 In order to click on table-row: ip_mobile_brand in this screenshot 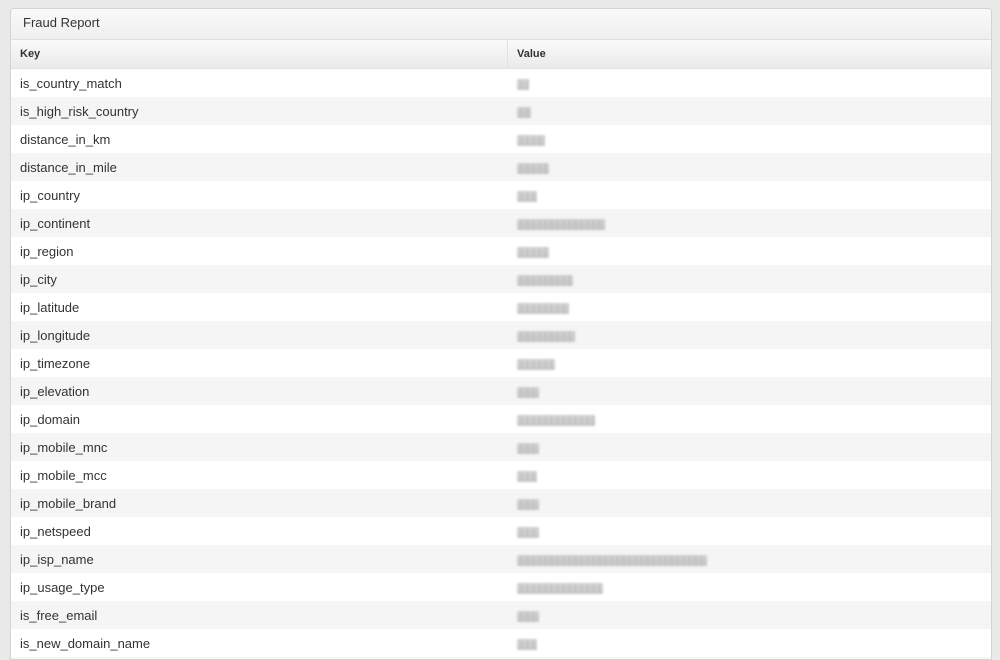, I will do `click(501, 503)`.